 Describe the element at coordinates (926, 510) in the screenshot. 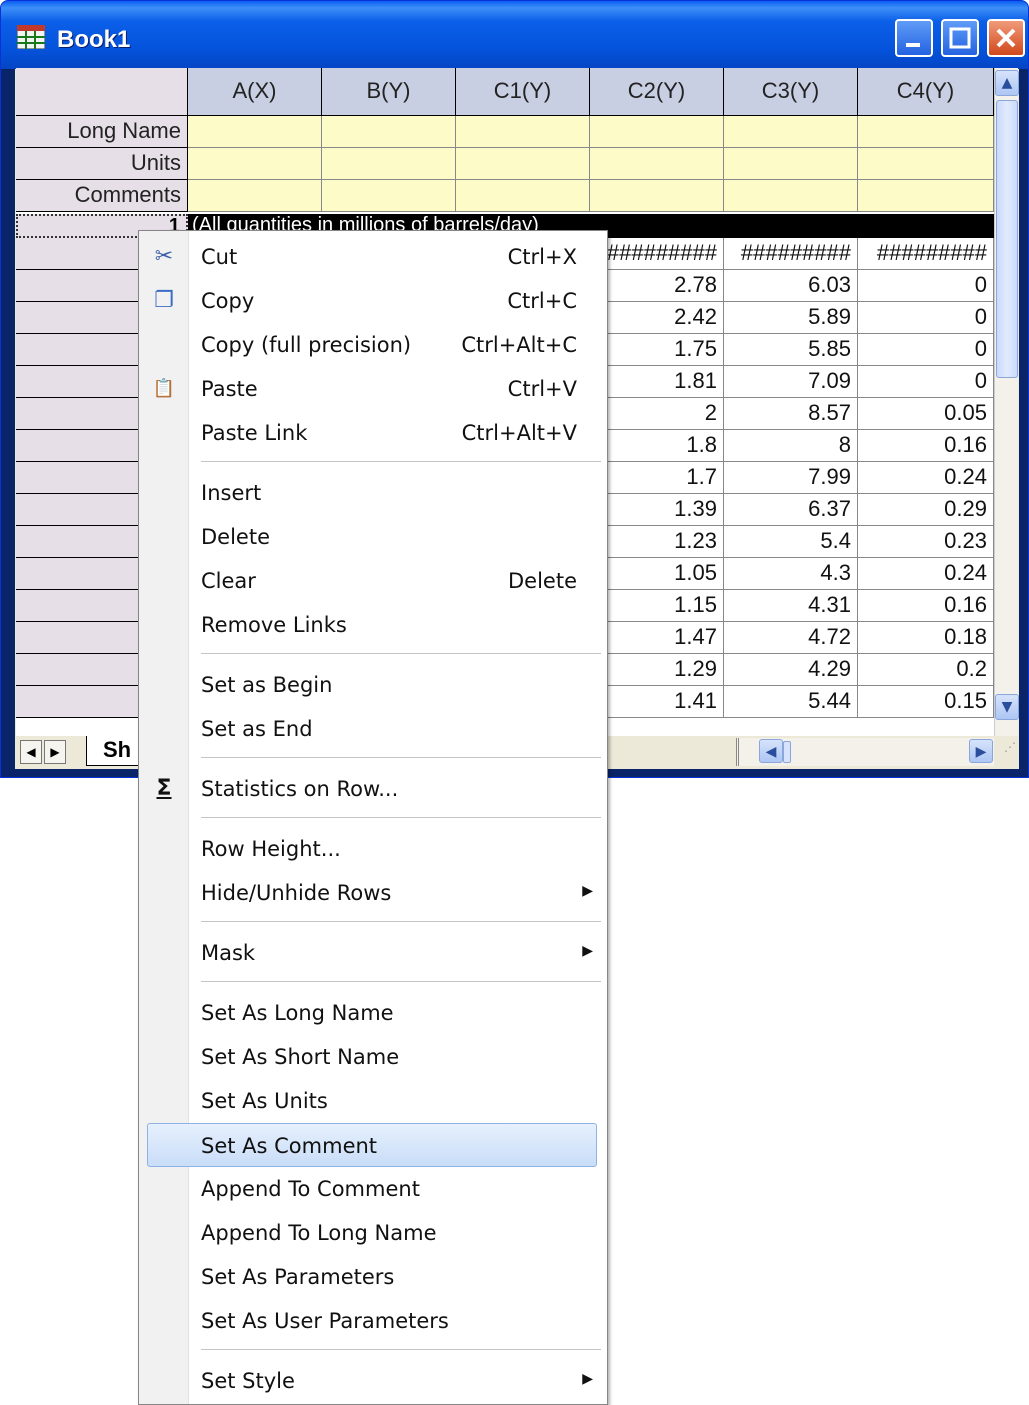

I see `table-cell: 0.29` at that location.